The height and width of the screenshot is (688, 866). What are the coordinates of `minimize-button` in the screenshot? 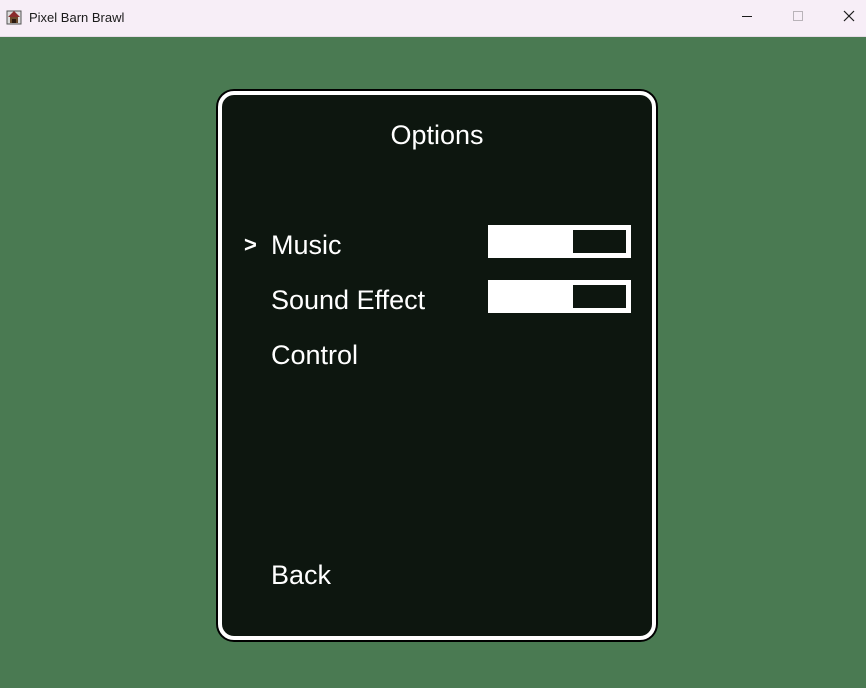 It's located at (747, 18).